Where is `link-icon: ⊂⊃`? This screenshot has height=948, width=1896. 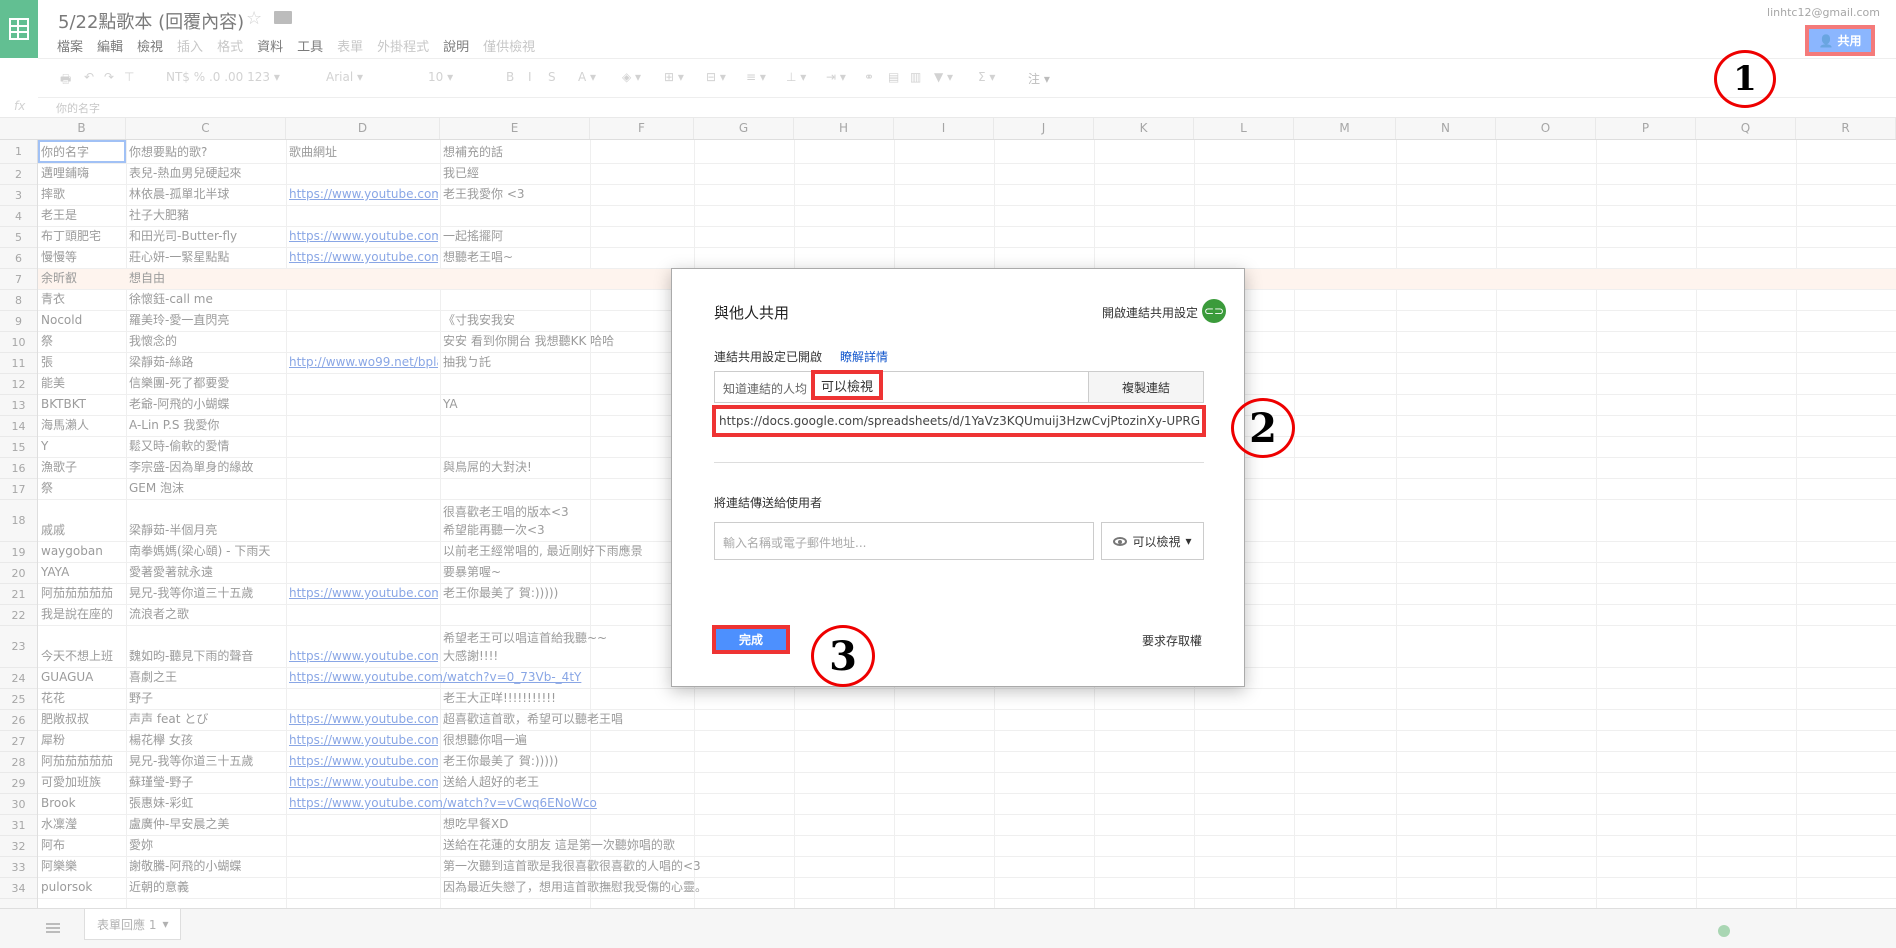 link-icon: ⊂⊃ is located at coordinates (1214, 311).